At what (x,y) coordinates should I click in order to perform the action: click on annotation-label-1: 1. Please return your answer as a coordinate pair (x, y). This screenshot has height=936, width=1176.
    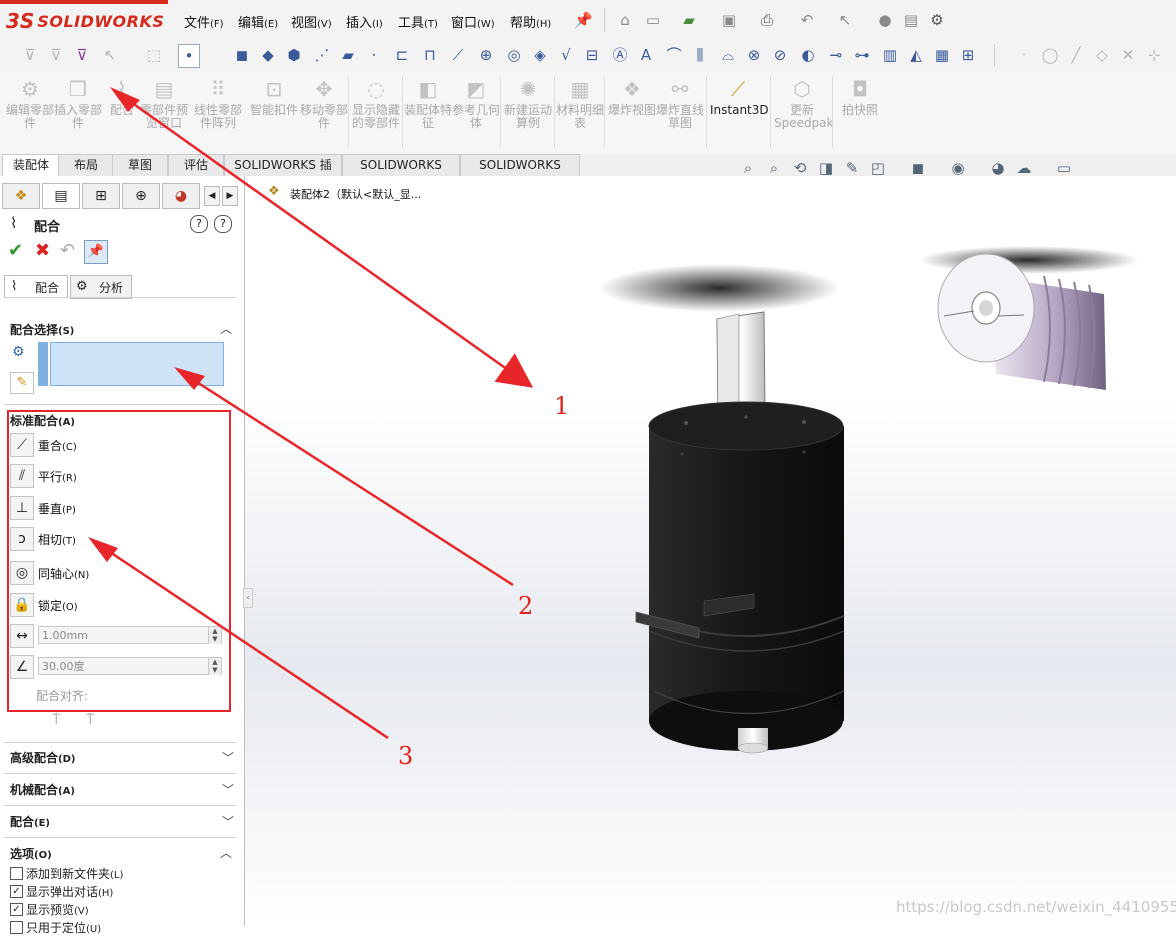
    Looking at the image, I should click on (562, 406).